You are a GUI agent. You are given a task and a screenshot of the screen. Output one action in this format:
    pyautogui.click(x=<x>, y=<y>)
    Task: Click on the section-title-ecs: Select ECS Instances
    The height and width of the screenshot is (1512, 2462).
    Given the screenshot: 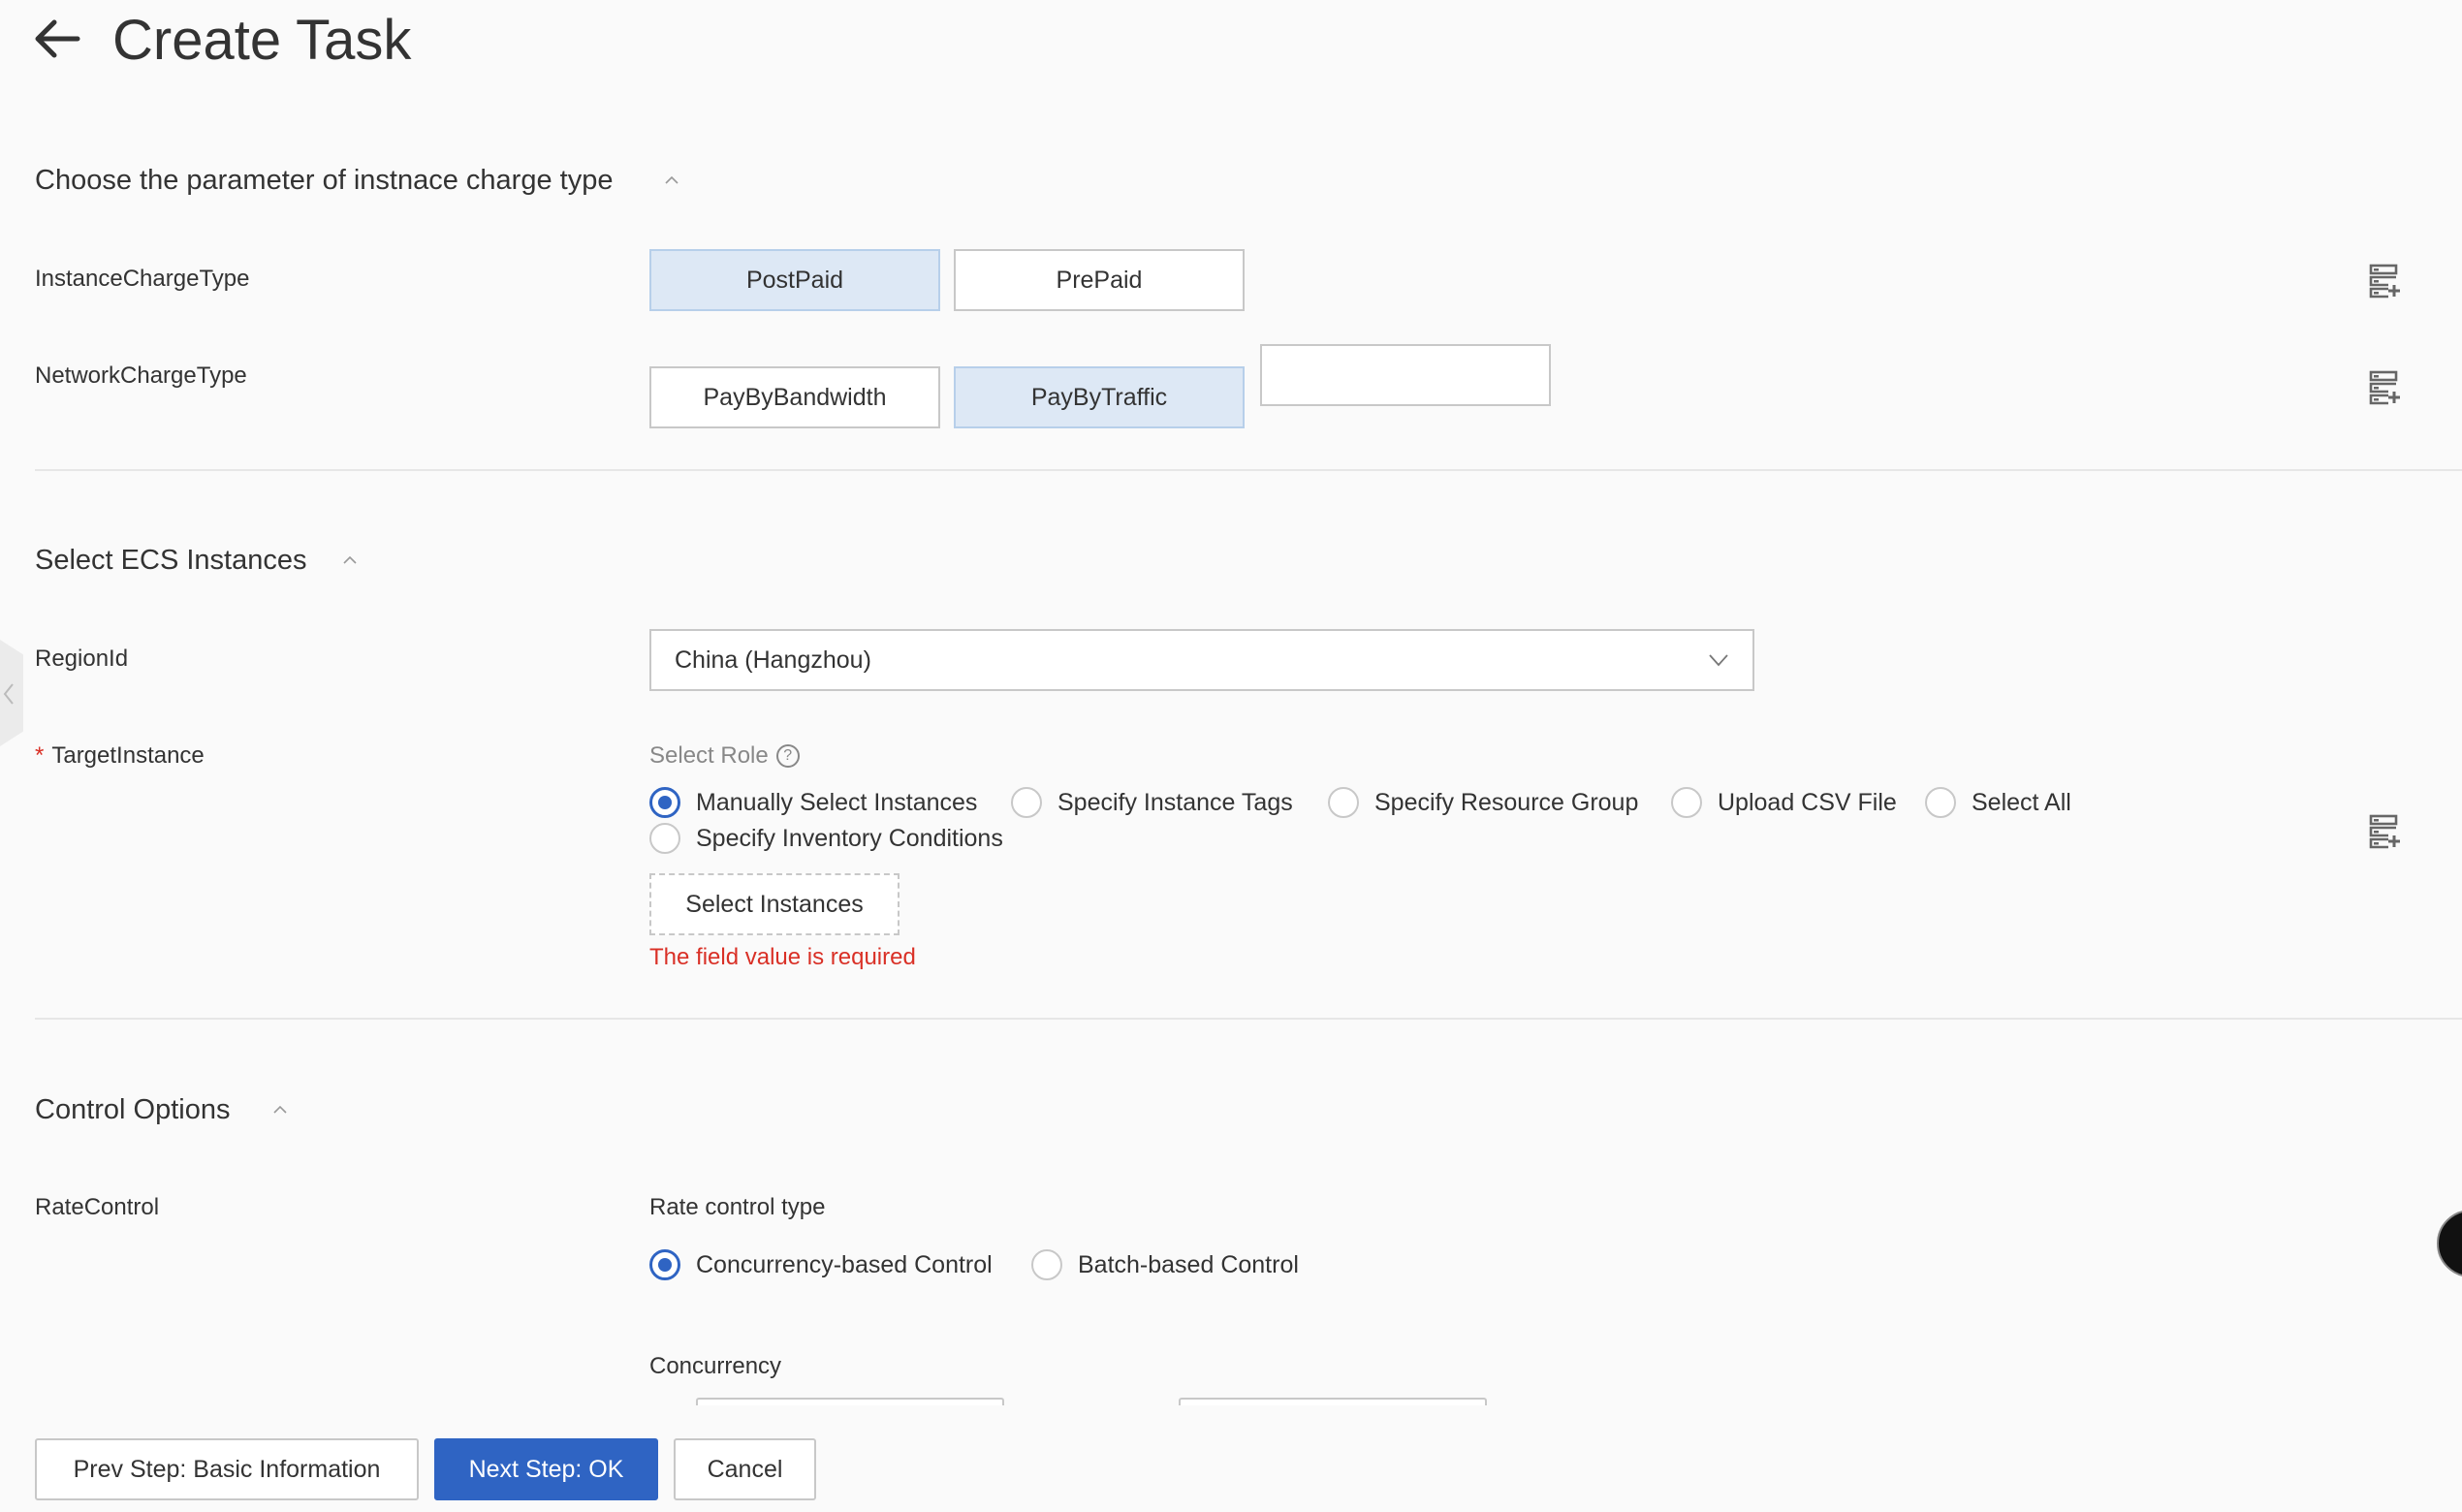 What is the action you would take?
    pyautogui.click(x=171, y=560)
    